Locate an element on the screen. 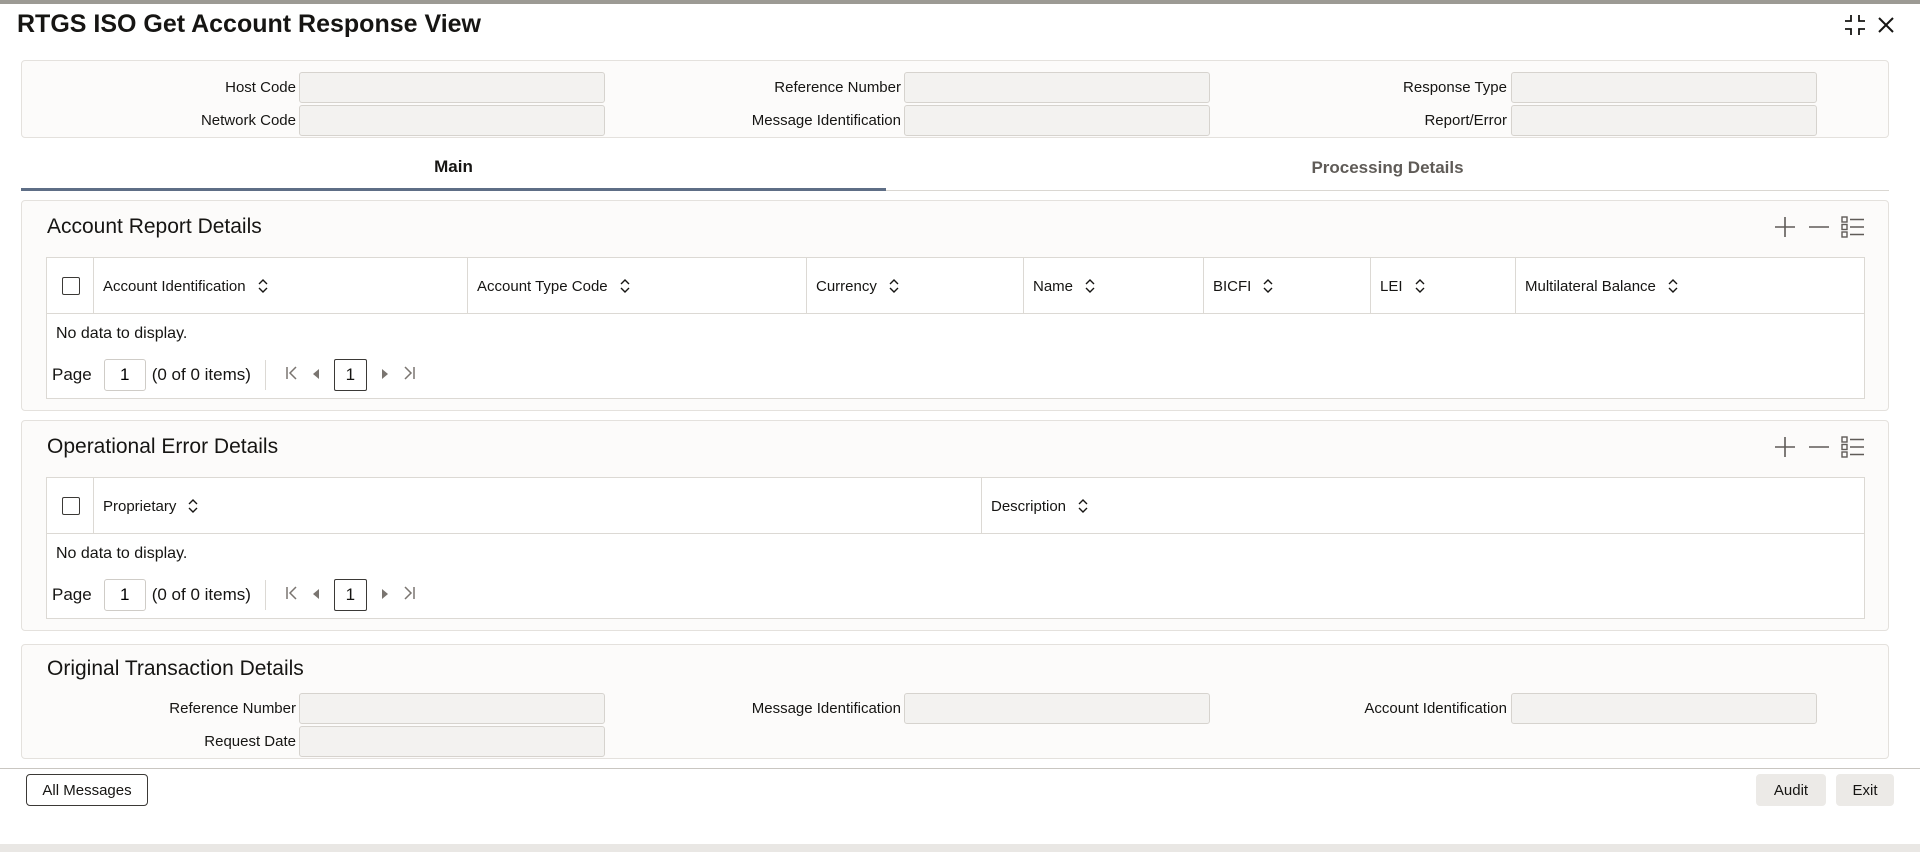 The image size is (1920, 852). request-date-label: Request Date is located at coordinates (250, 741).